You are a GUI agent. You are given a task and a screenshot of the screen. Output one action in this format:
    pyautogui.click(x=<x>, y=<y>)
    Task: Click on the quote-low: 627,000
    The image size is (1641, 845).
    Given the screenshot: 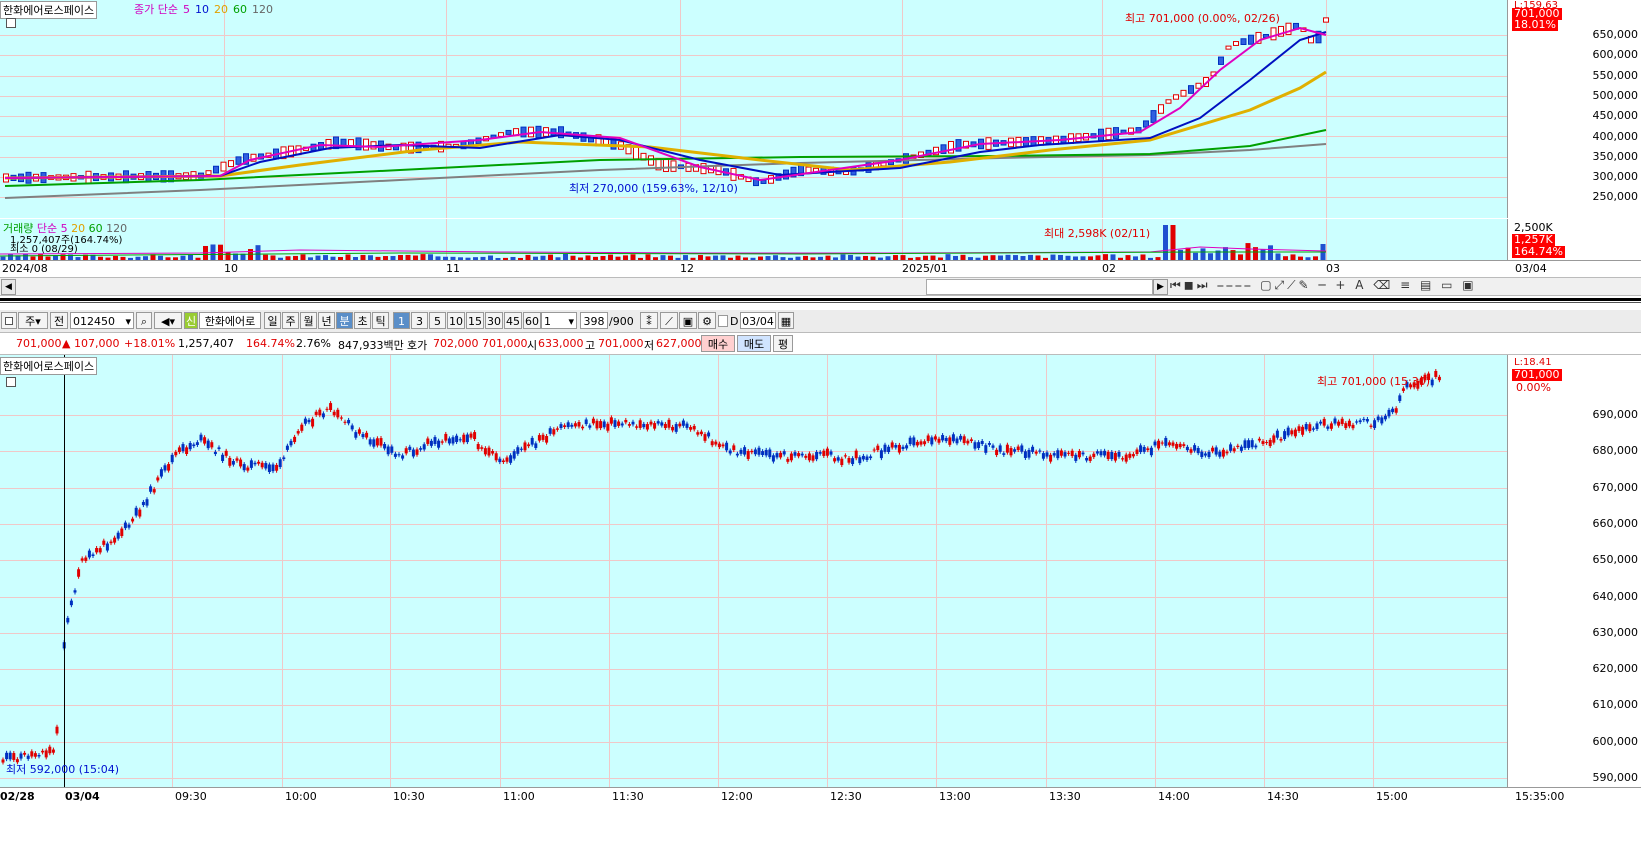 What is the action you would take?
    pyautogui.click(x=679, y=343)
    